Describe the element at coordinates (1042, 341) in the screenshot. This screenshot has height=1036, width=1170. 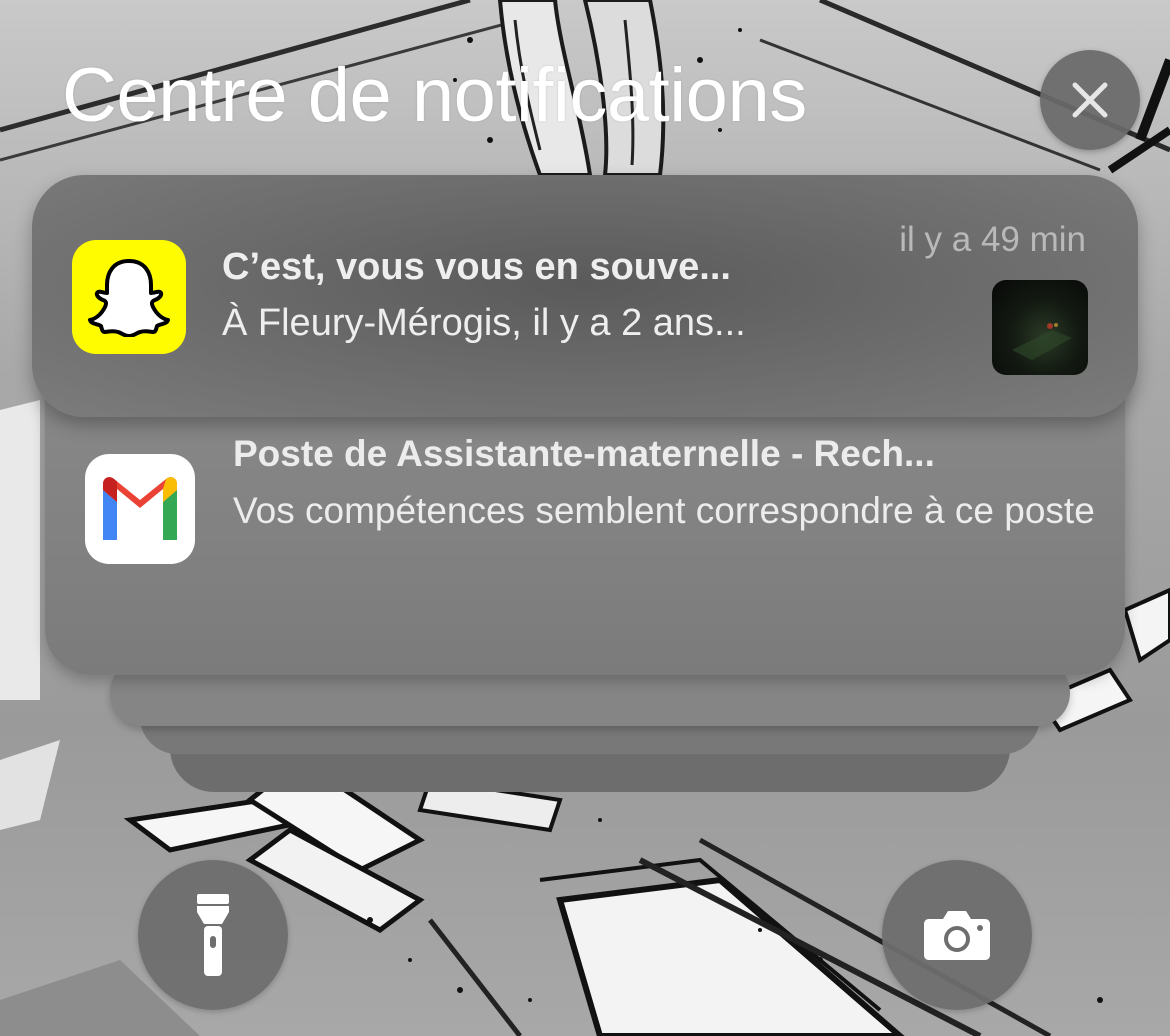
I see `dark-photo-thumbnail` at that location.